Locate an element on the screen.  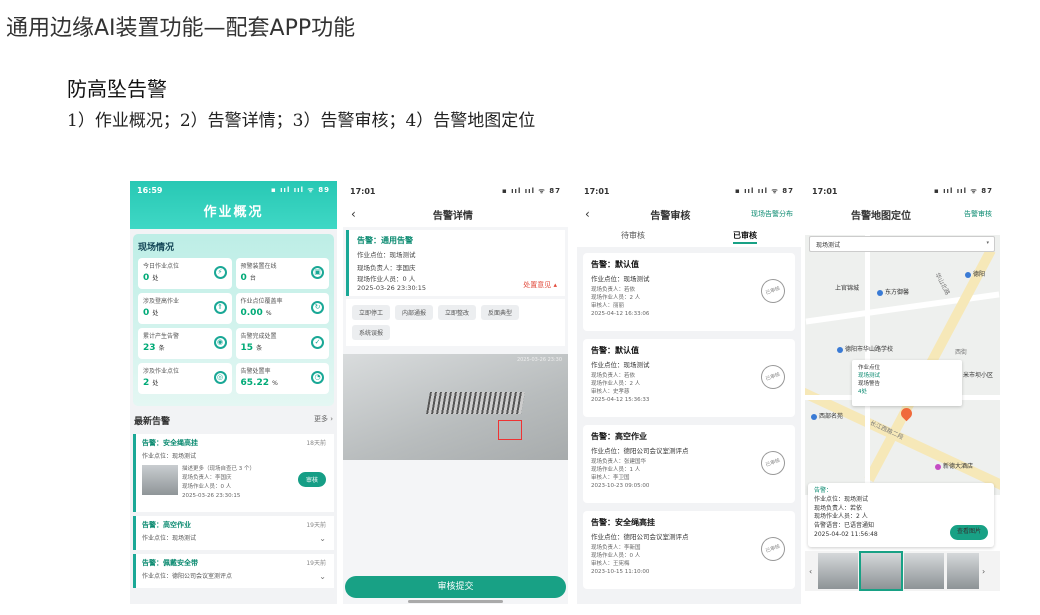
poi-label: 华山北路 is located at coordinates (942, 284).